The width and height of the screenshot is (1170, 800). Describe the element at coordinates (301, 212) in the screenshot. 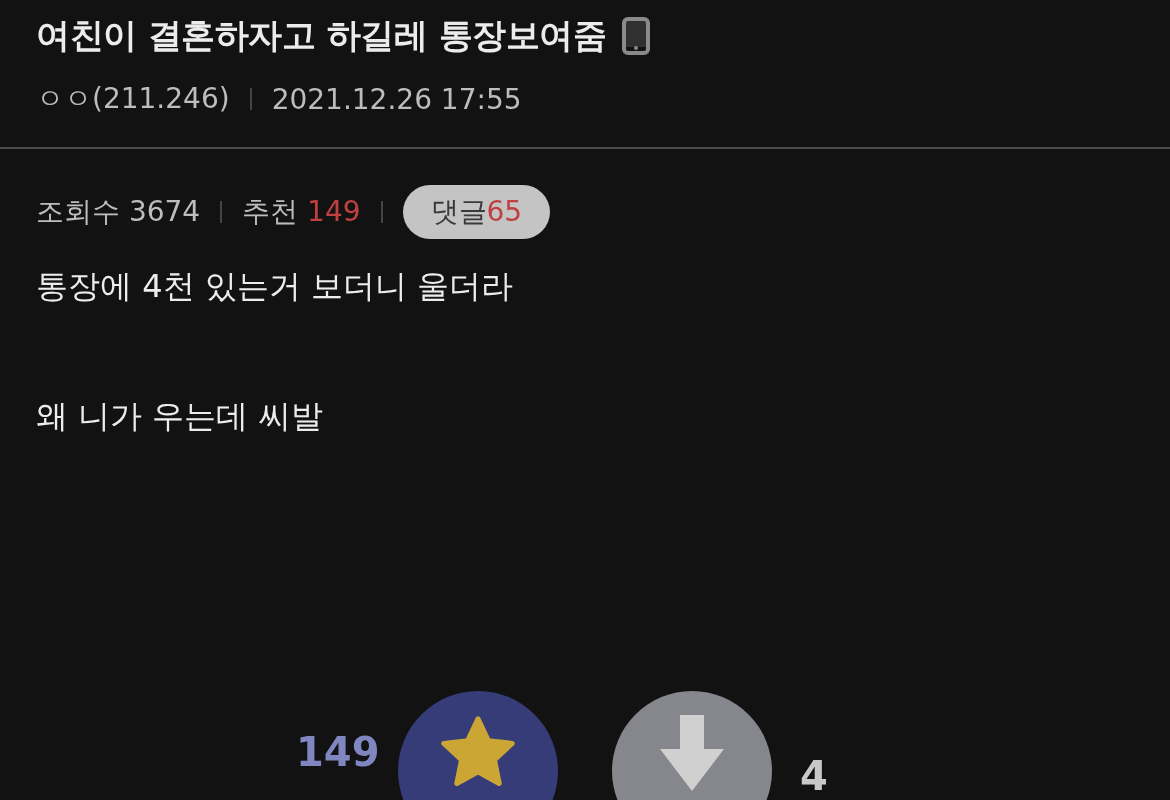

I see `recommend-count: 추천 149` at that location.